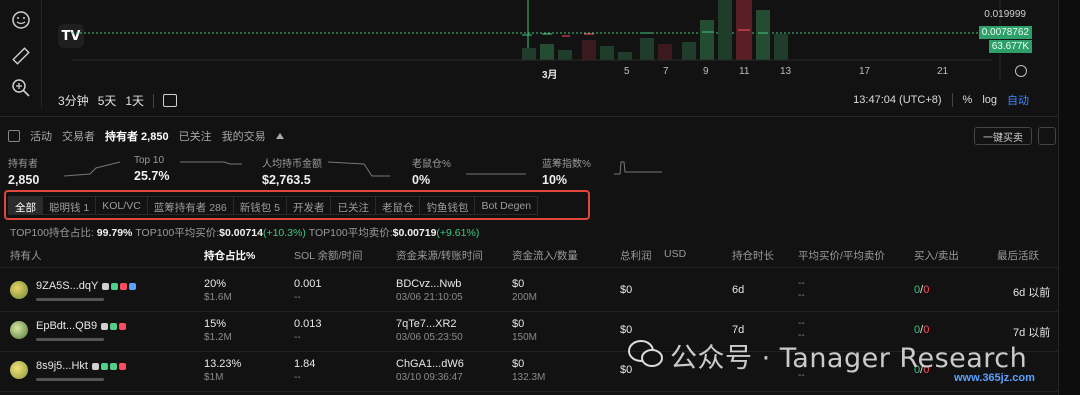 This screenshot has height=395, width=1080. I want to click on col-avg-price: 平均买价/平均卖价, so click(841, 255).